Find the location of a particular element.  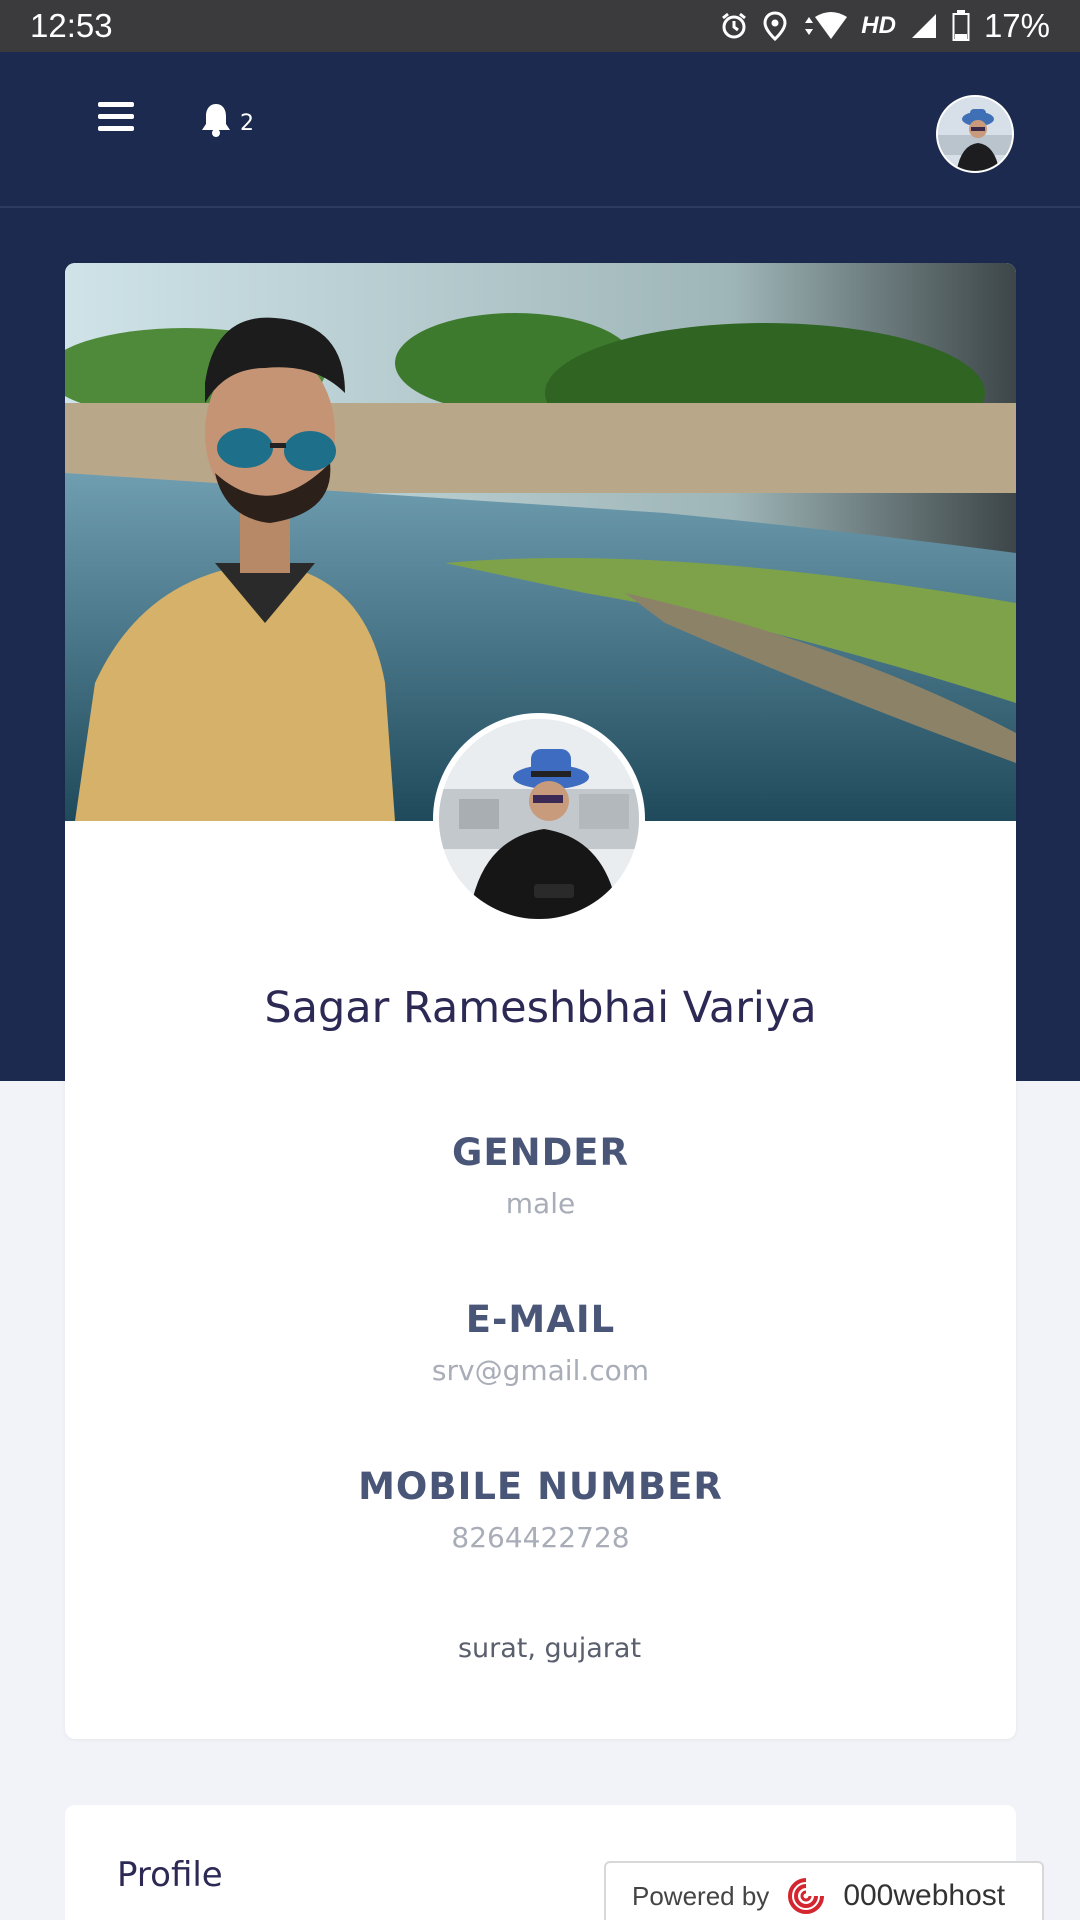

notification-count: 2 is located at coordinates (247, 123).